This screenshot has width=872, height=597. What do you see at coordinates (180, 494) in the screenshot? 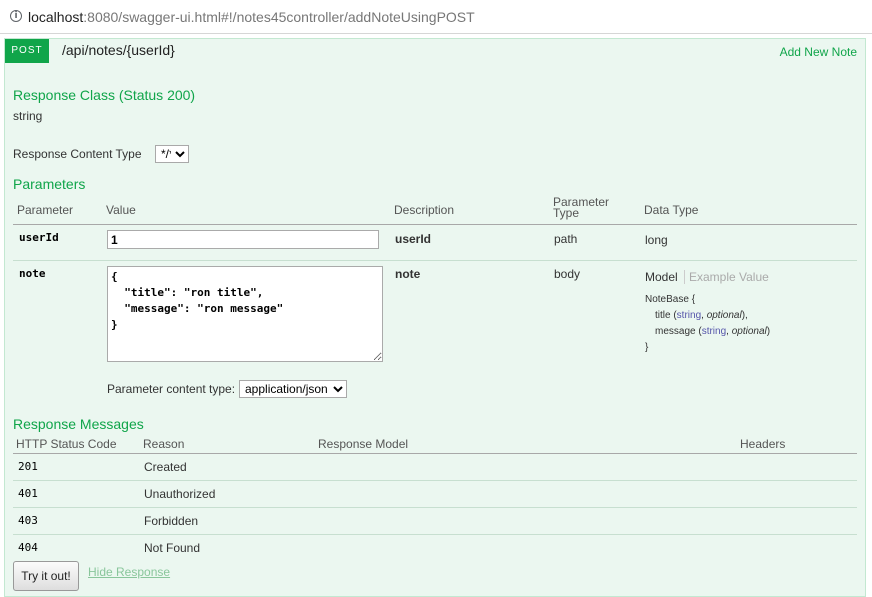
I see `response-reason-401: Unauthorized` at bounding box center [180, 494].